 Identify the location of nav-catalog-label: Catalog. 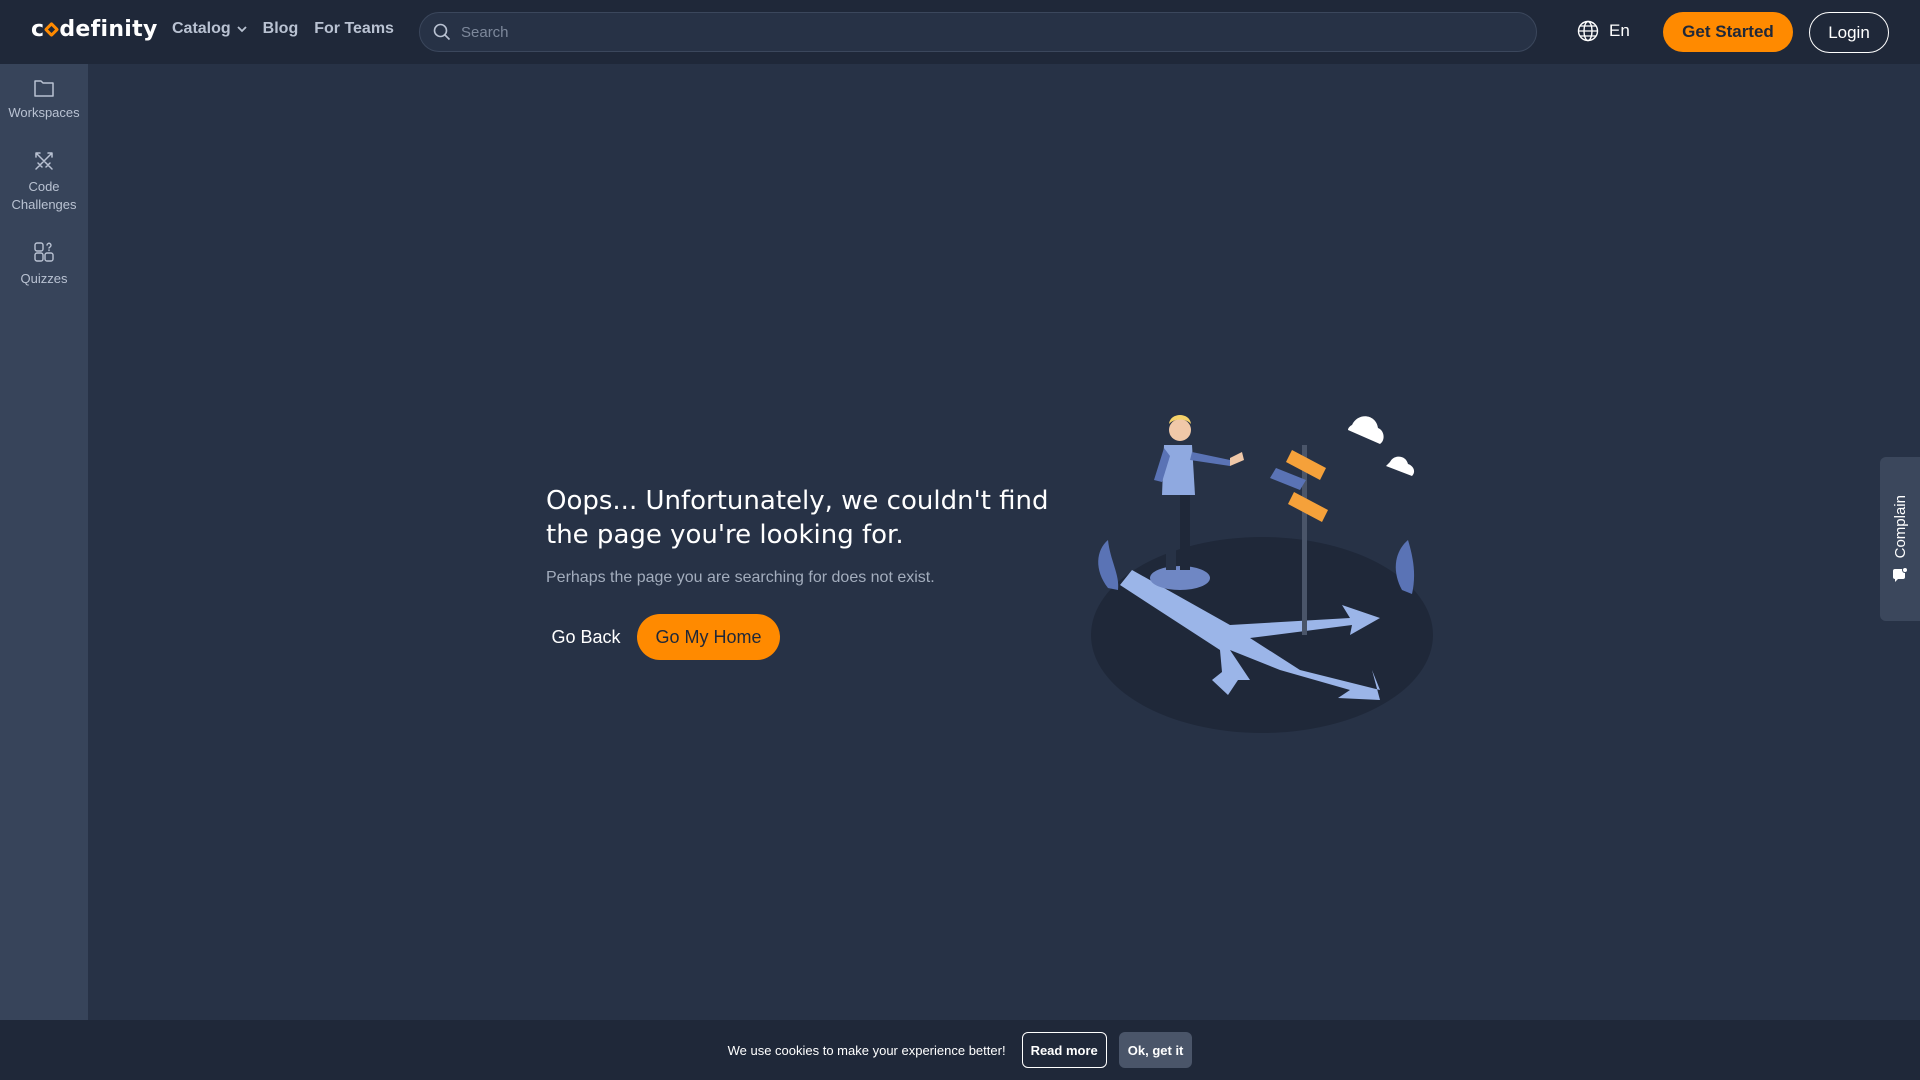
(201, 28).